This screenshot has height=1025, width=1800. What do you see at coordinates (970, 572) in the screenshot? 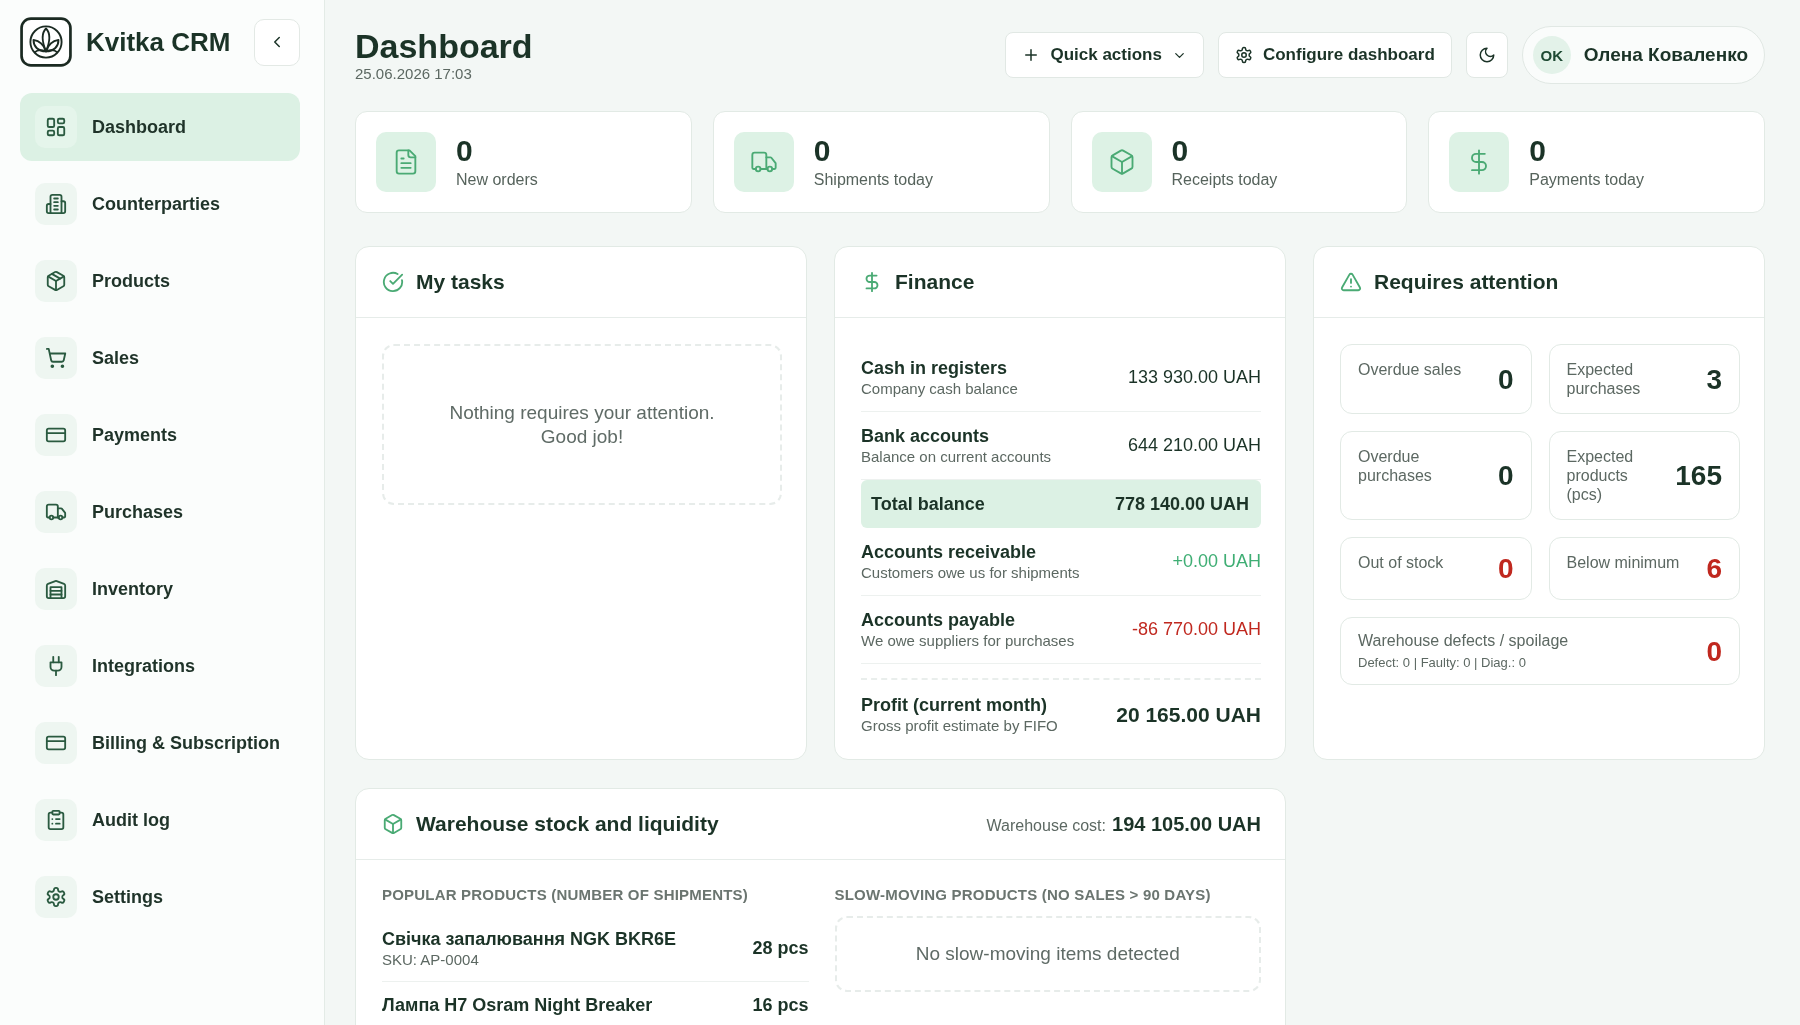
I see `finance-description: Customers owe us for shipments` at bounding box center [970, 572].